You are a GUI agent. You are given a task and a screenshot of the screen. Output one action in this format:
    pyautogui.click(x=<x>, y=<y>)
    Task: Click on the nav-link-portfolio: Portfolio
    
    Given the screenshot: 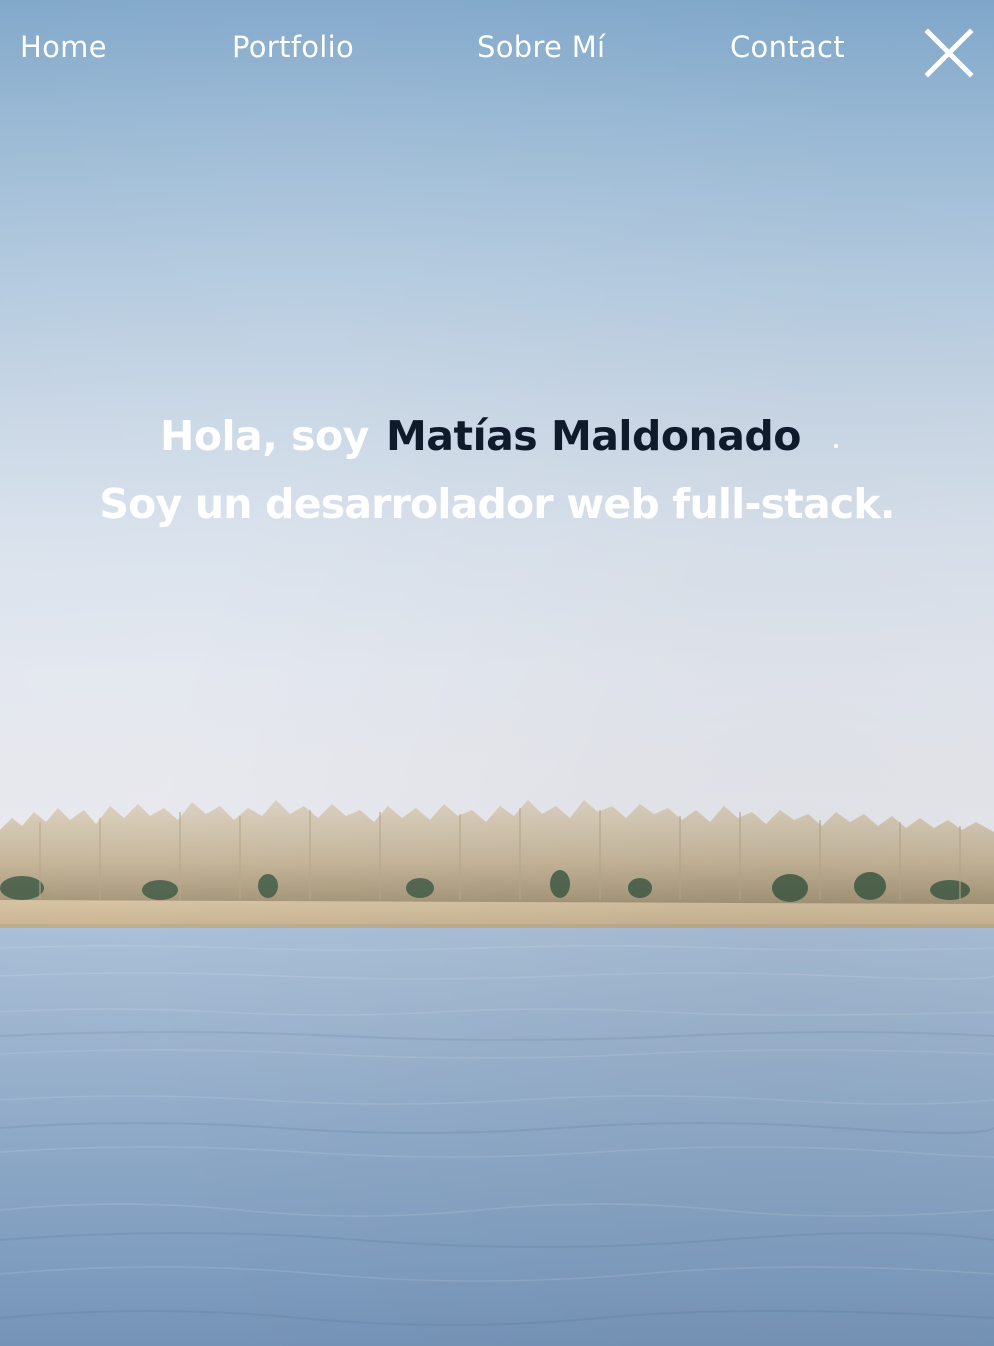 What is the action you would take?
    pyautogui.click(x=293, y=47)
    